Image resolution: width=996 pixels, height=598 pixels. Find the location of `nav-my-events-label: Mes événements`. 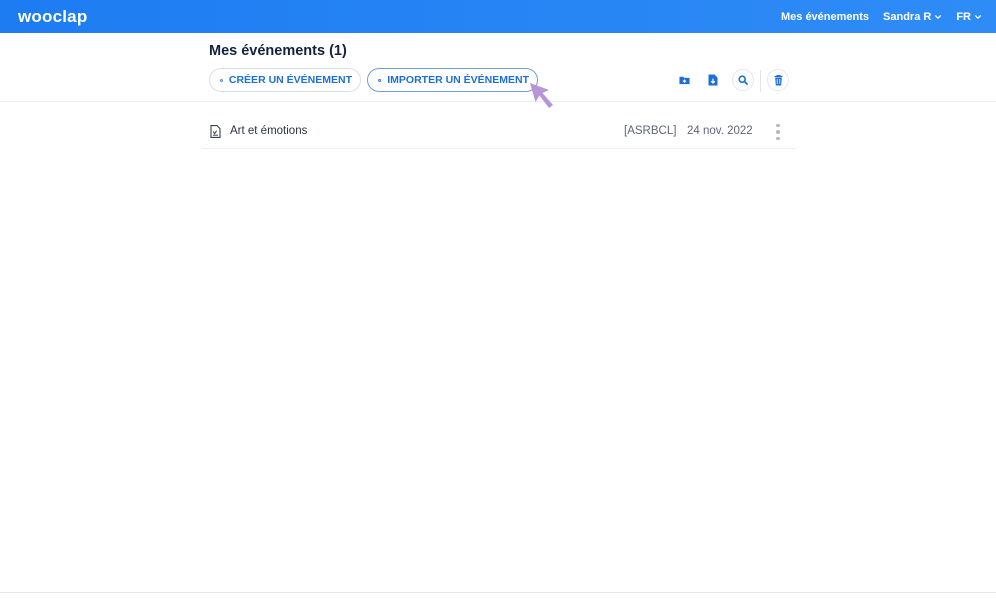

nav-my-events-label: Mes événements is located at coordinates (825, 16).